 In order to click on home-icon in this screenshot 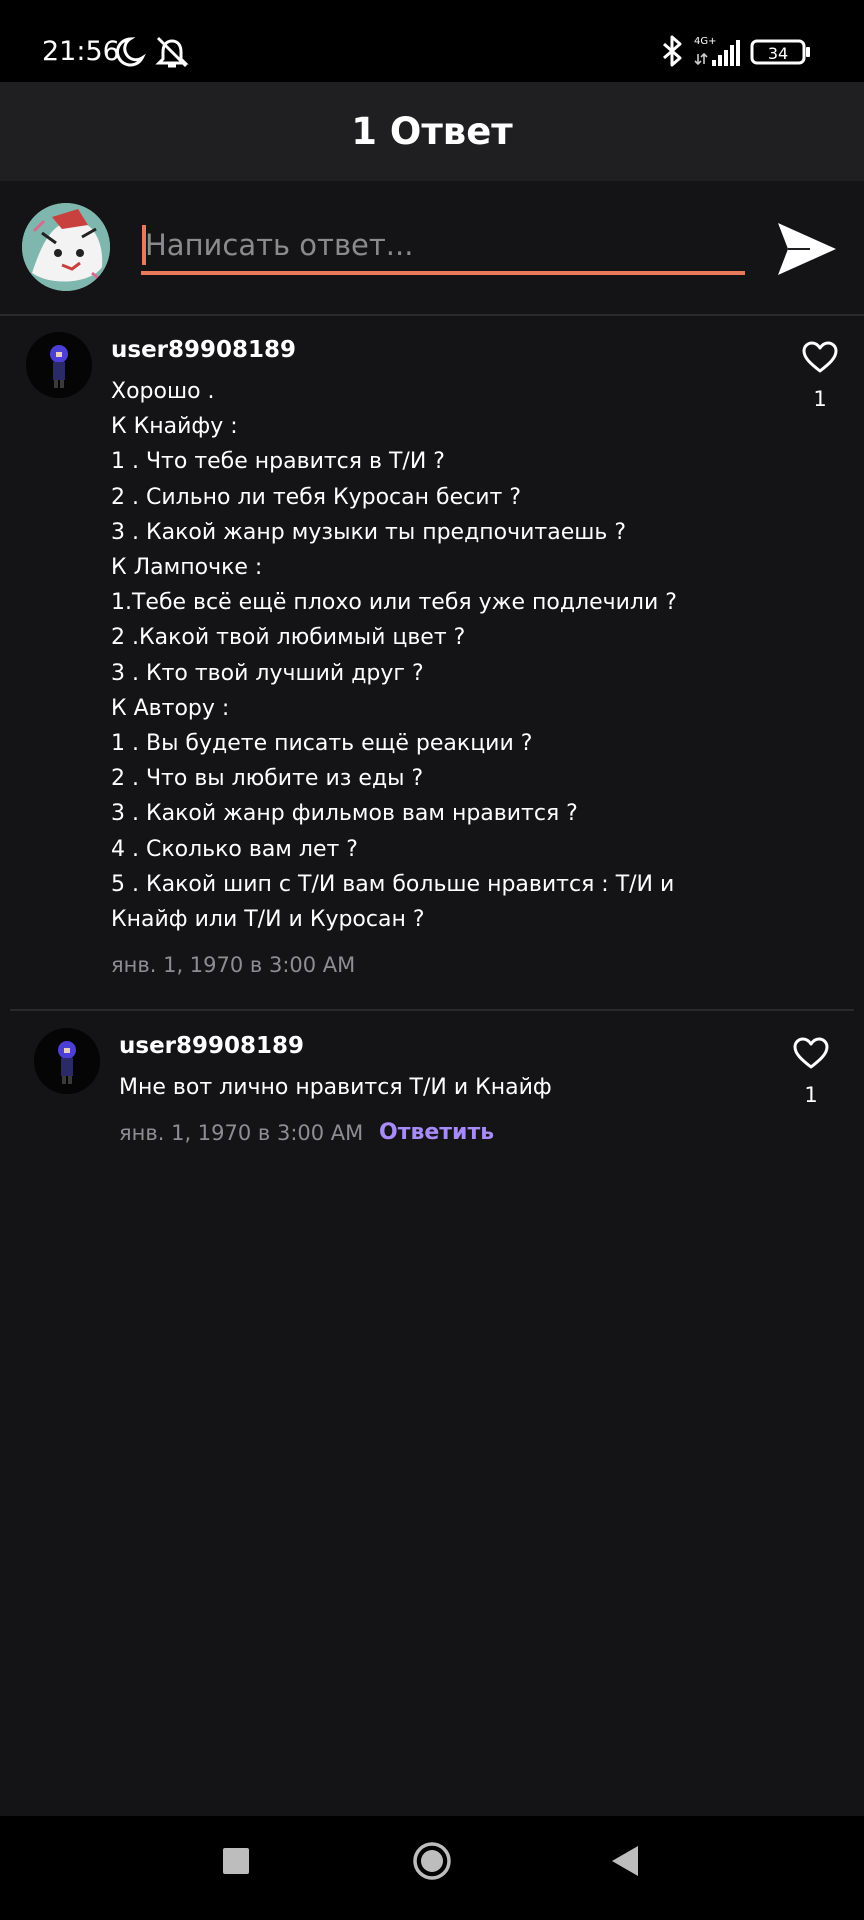, I will do `click(432, 1861)`.